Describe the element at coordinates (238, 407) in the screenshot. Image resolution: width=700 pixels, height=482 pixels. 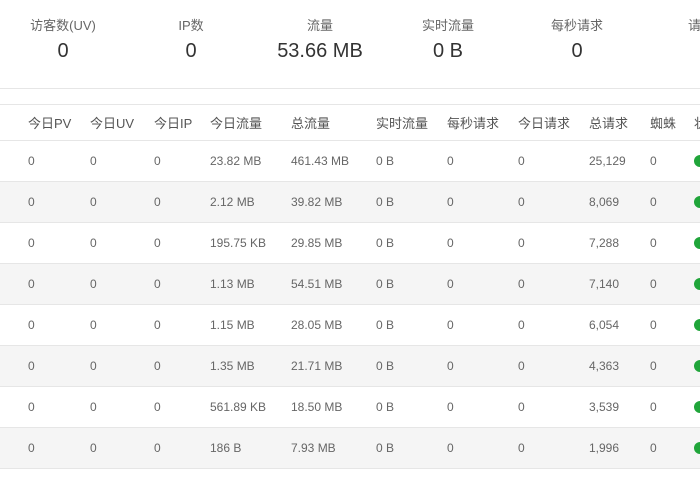
I see `table-cell: 561.89 KB` at that location.